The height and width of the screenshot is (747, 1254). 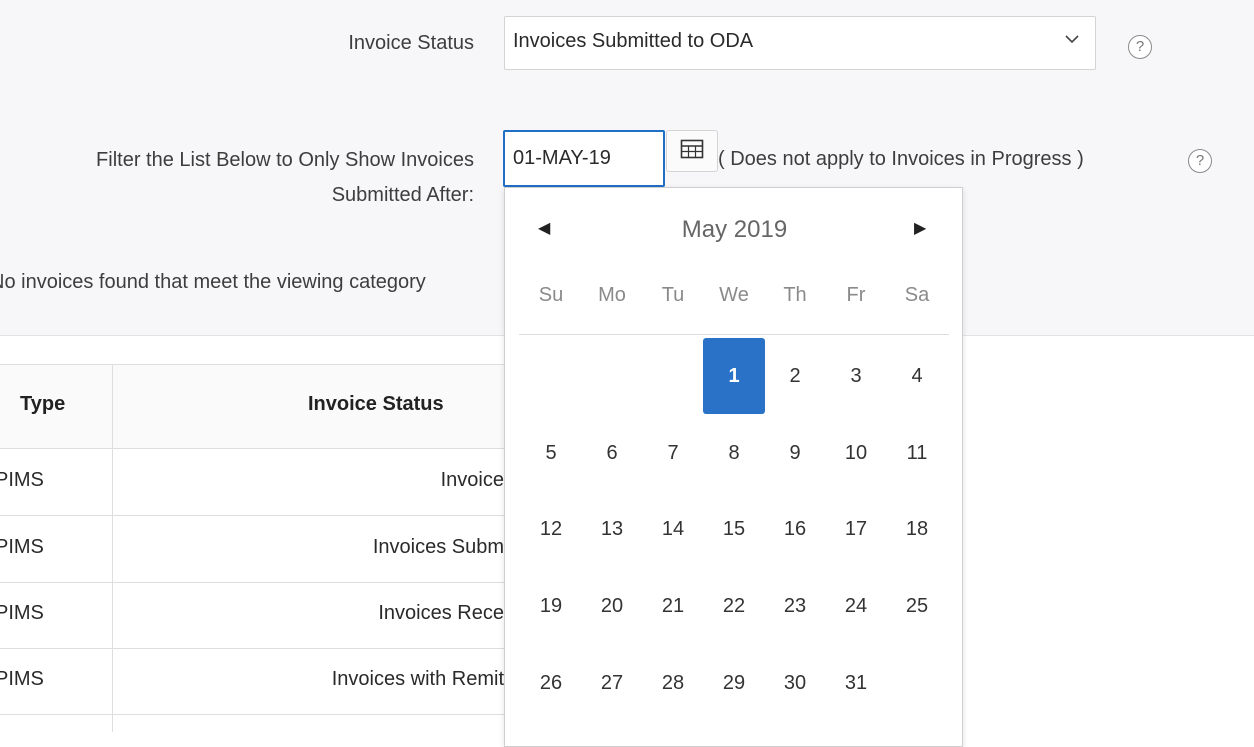 I want to click on calendar-day: 4, so click(x=917, y=376).